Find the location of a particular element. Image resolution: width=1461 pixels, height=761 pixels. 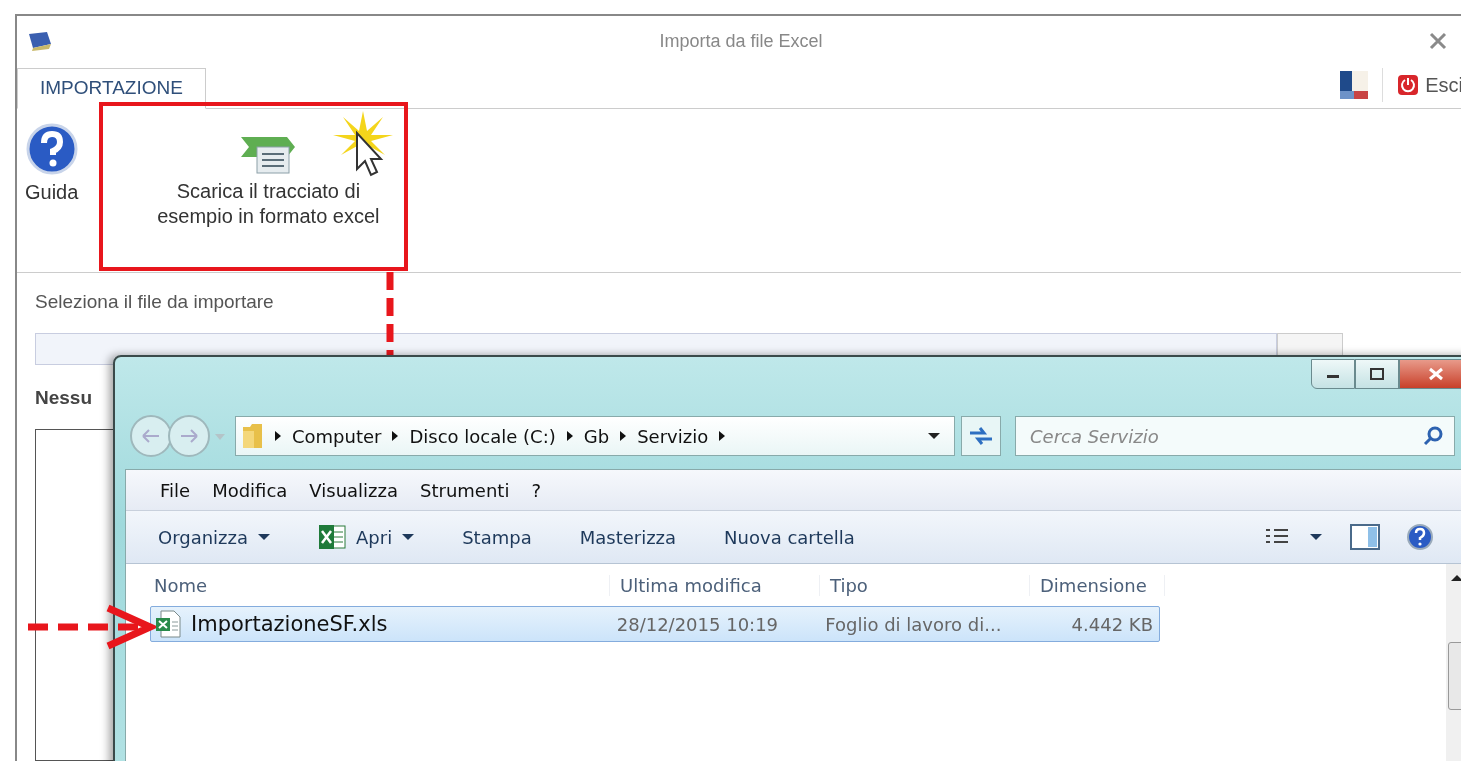

power-icon is located at coordinates (1408, 85).